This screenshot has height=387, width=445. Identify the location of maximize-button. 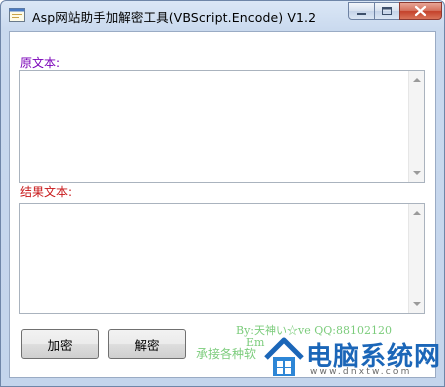
(387, 11).